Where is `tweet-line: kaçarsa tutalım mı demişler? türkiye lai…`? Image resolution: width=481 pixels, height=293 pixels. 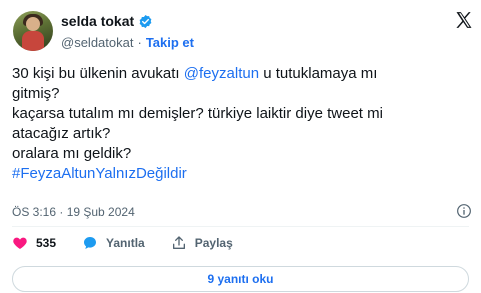 tweet-line: kaçarsa tutalım mı demişler? türkiye lai… is located at coordinates (242, 114).